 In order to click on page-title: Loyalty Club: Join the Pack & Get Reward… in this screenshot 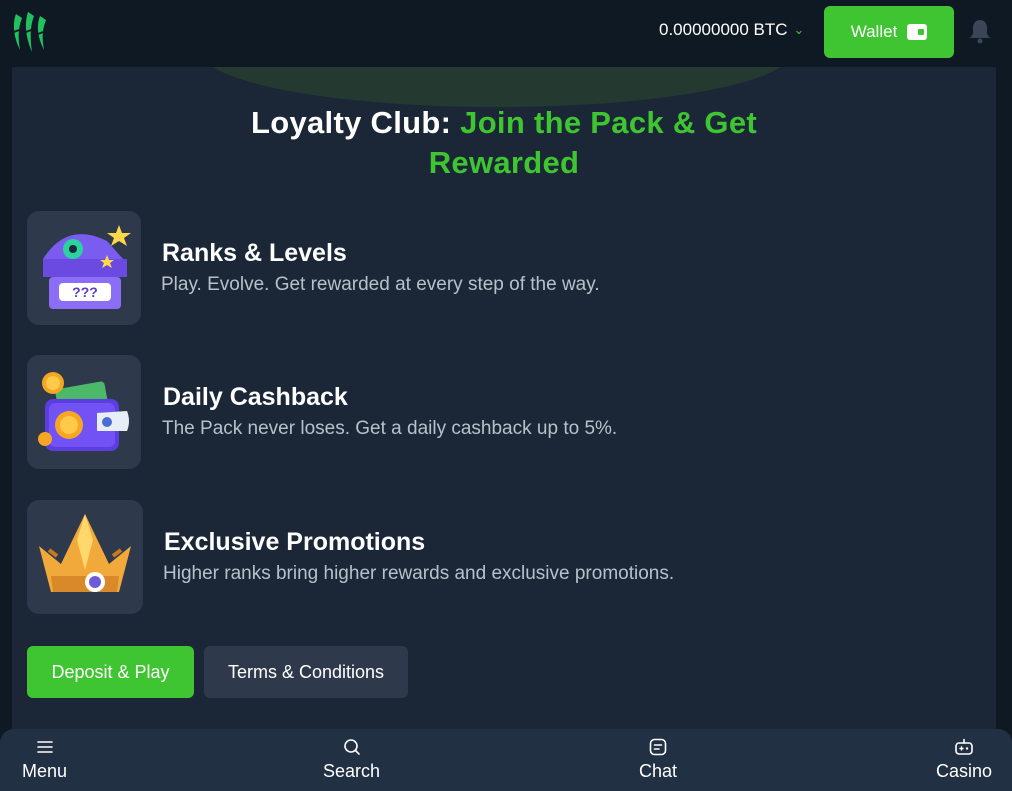, I will do `click(504, 143)`.